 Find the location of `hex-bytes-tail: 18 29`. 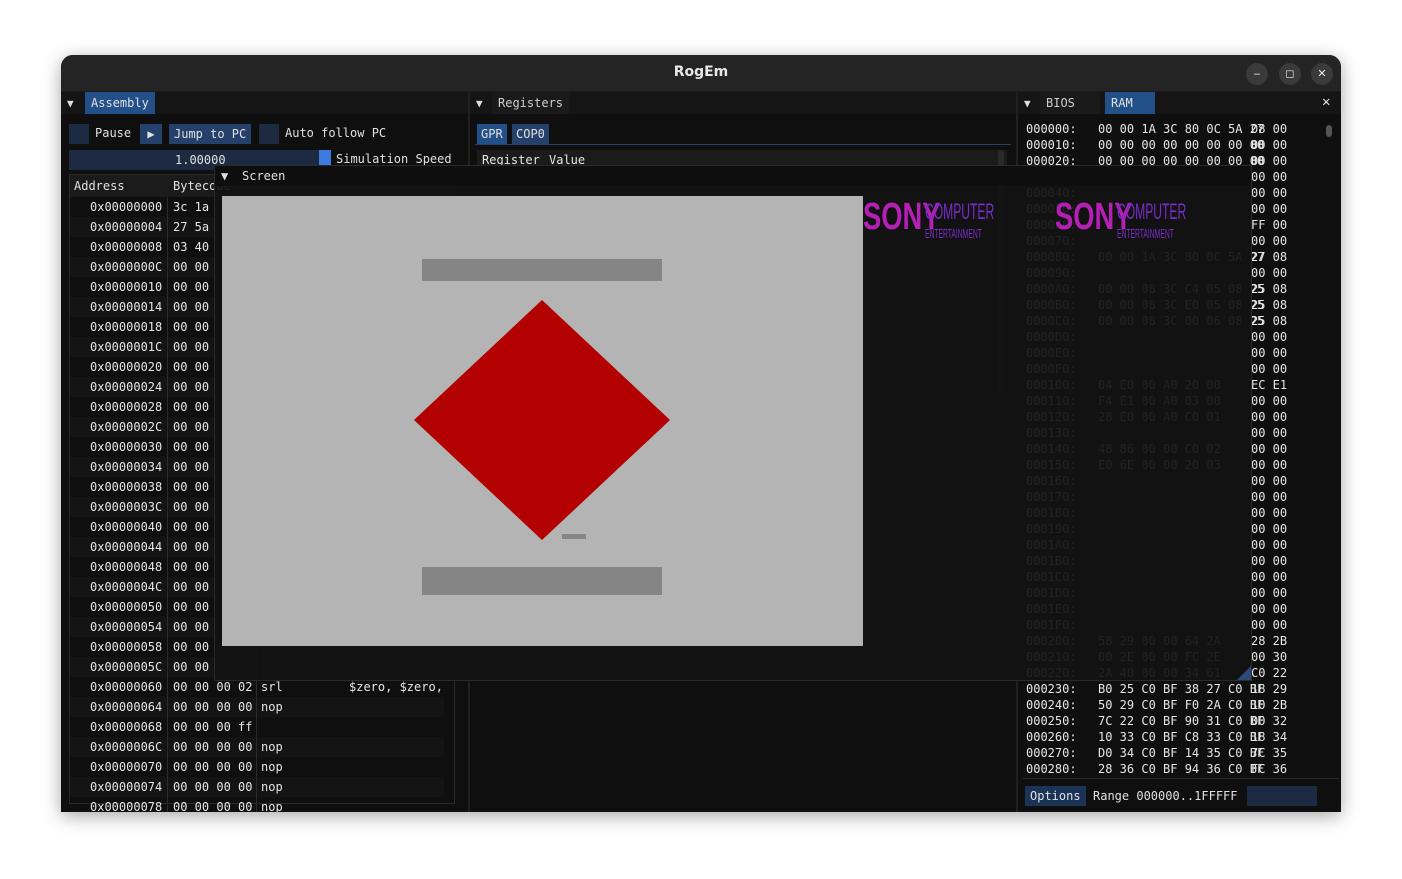

hex-bytes-tail: 18 29 is located at coordinates (1269, 689).